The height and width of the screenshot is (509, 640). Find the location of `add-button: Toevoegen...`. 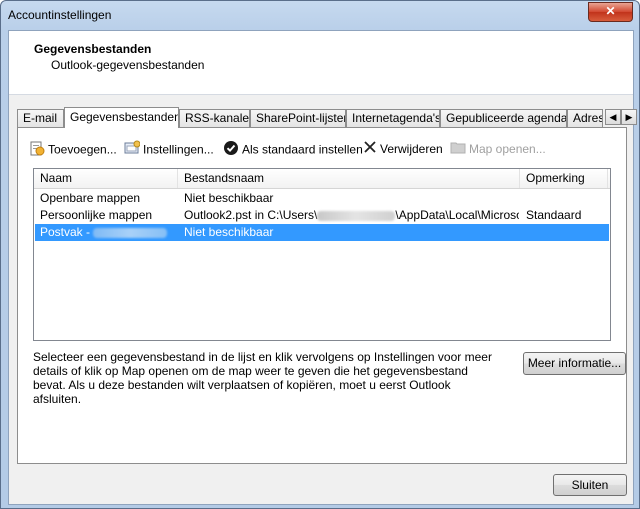

add-button: Toevoegen... is located at coordinates (73, 149).